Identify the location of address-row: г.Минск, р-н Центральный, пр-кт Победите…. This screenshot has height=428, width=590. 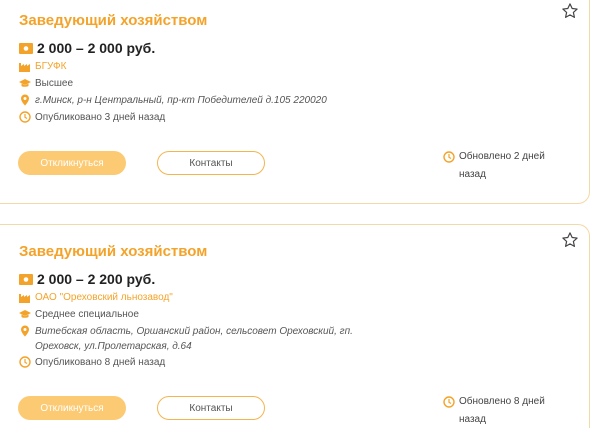
(173, 100).